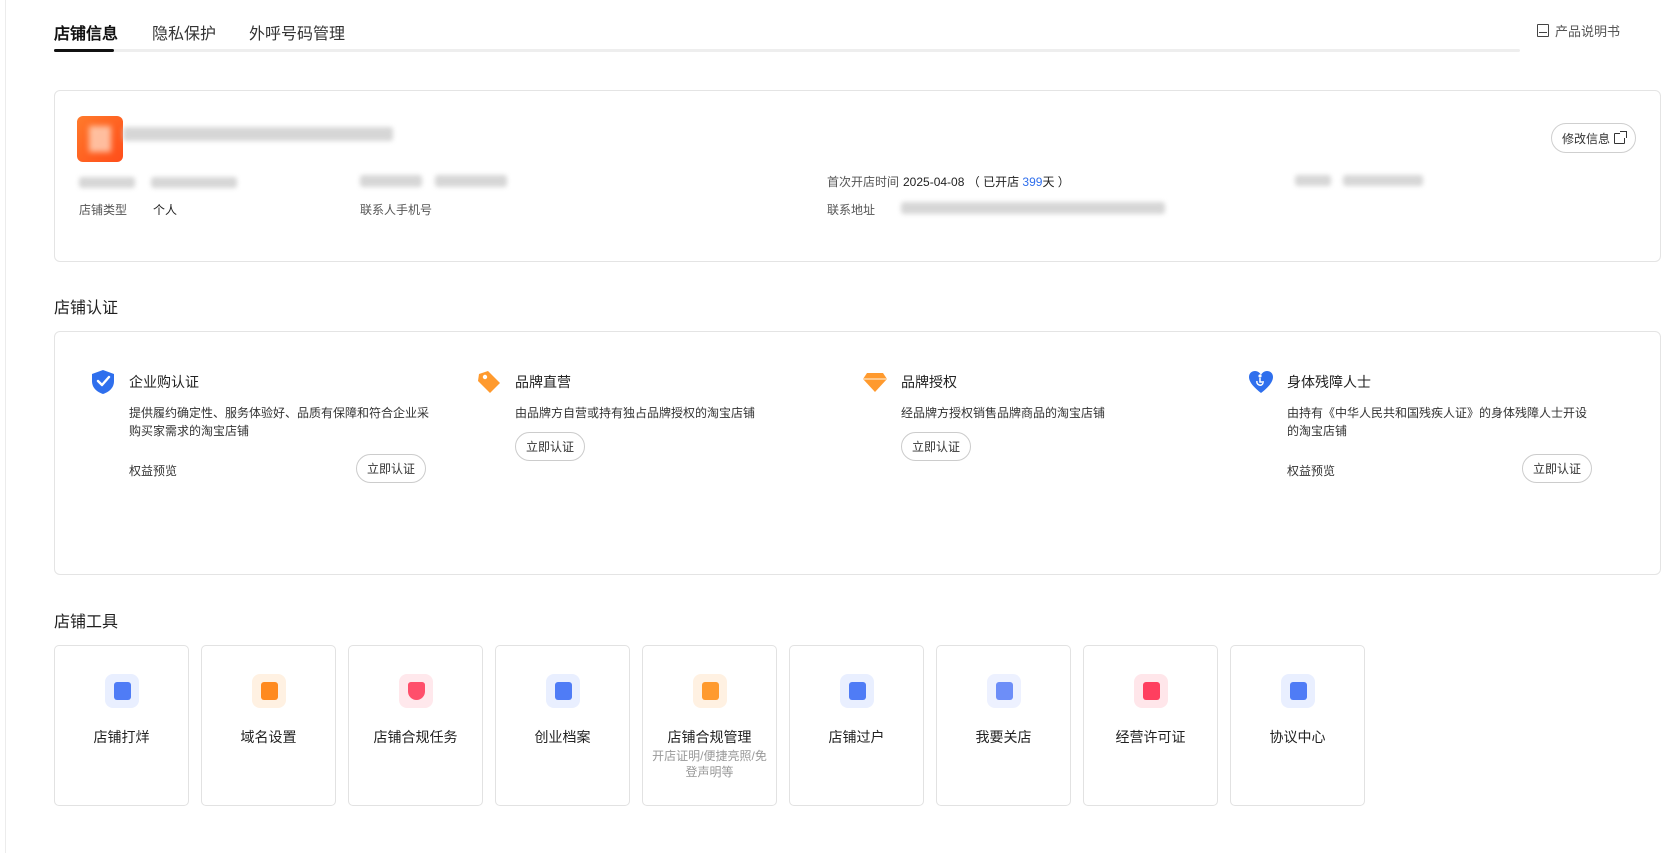 The image size is (1678, 853). What do you see at coordinates (268, 737) in the screenshot?
I see `tool-label: 域名设置` at bounding box center [268, 737].